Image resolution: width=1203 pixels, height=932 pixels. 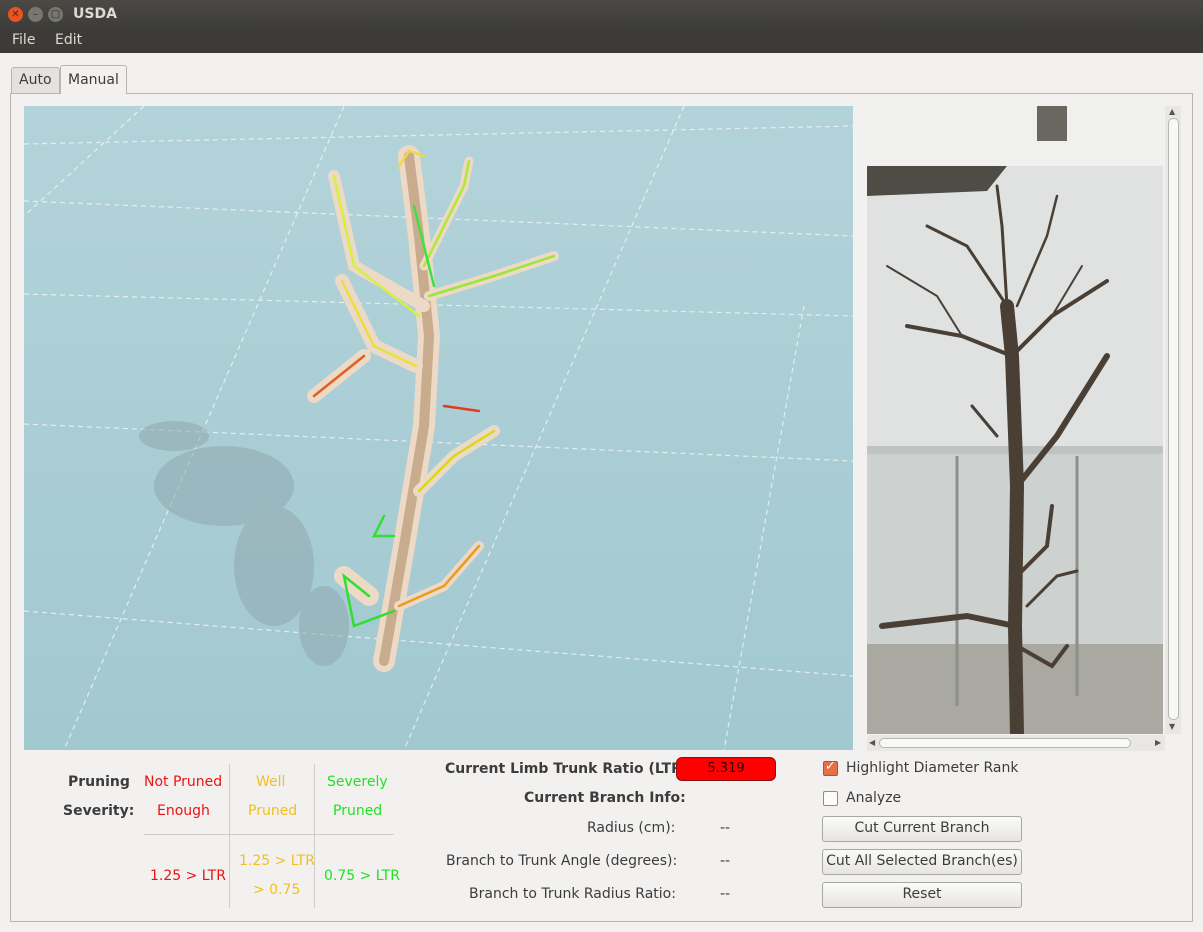 What do you see at coordinates (271, 782) in the screenshot?
I see `legend-well-line1: Well` at bounding box center [271, 782].